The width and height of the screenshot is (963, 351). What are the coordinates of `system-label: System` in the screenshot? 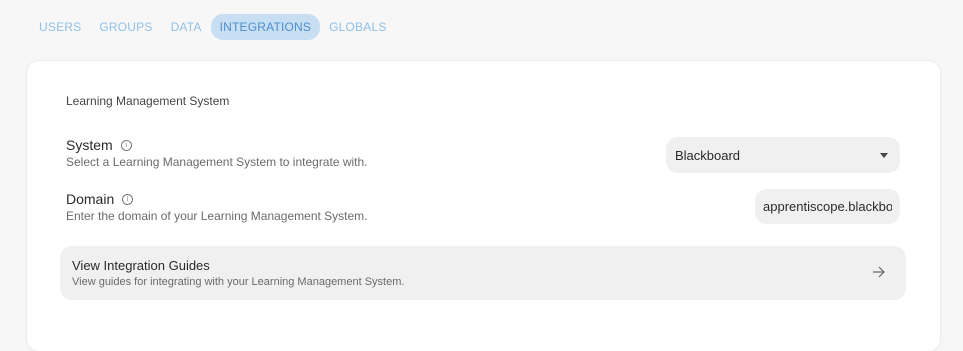 It's located at (89, 145).